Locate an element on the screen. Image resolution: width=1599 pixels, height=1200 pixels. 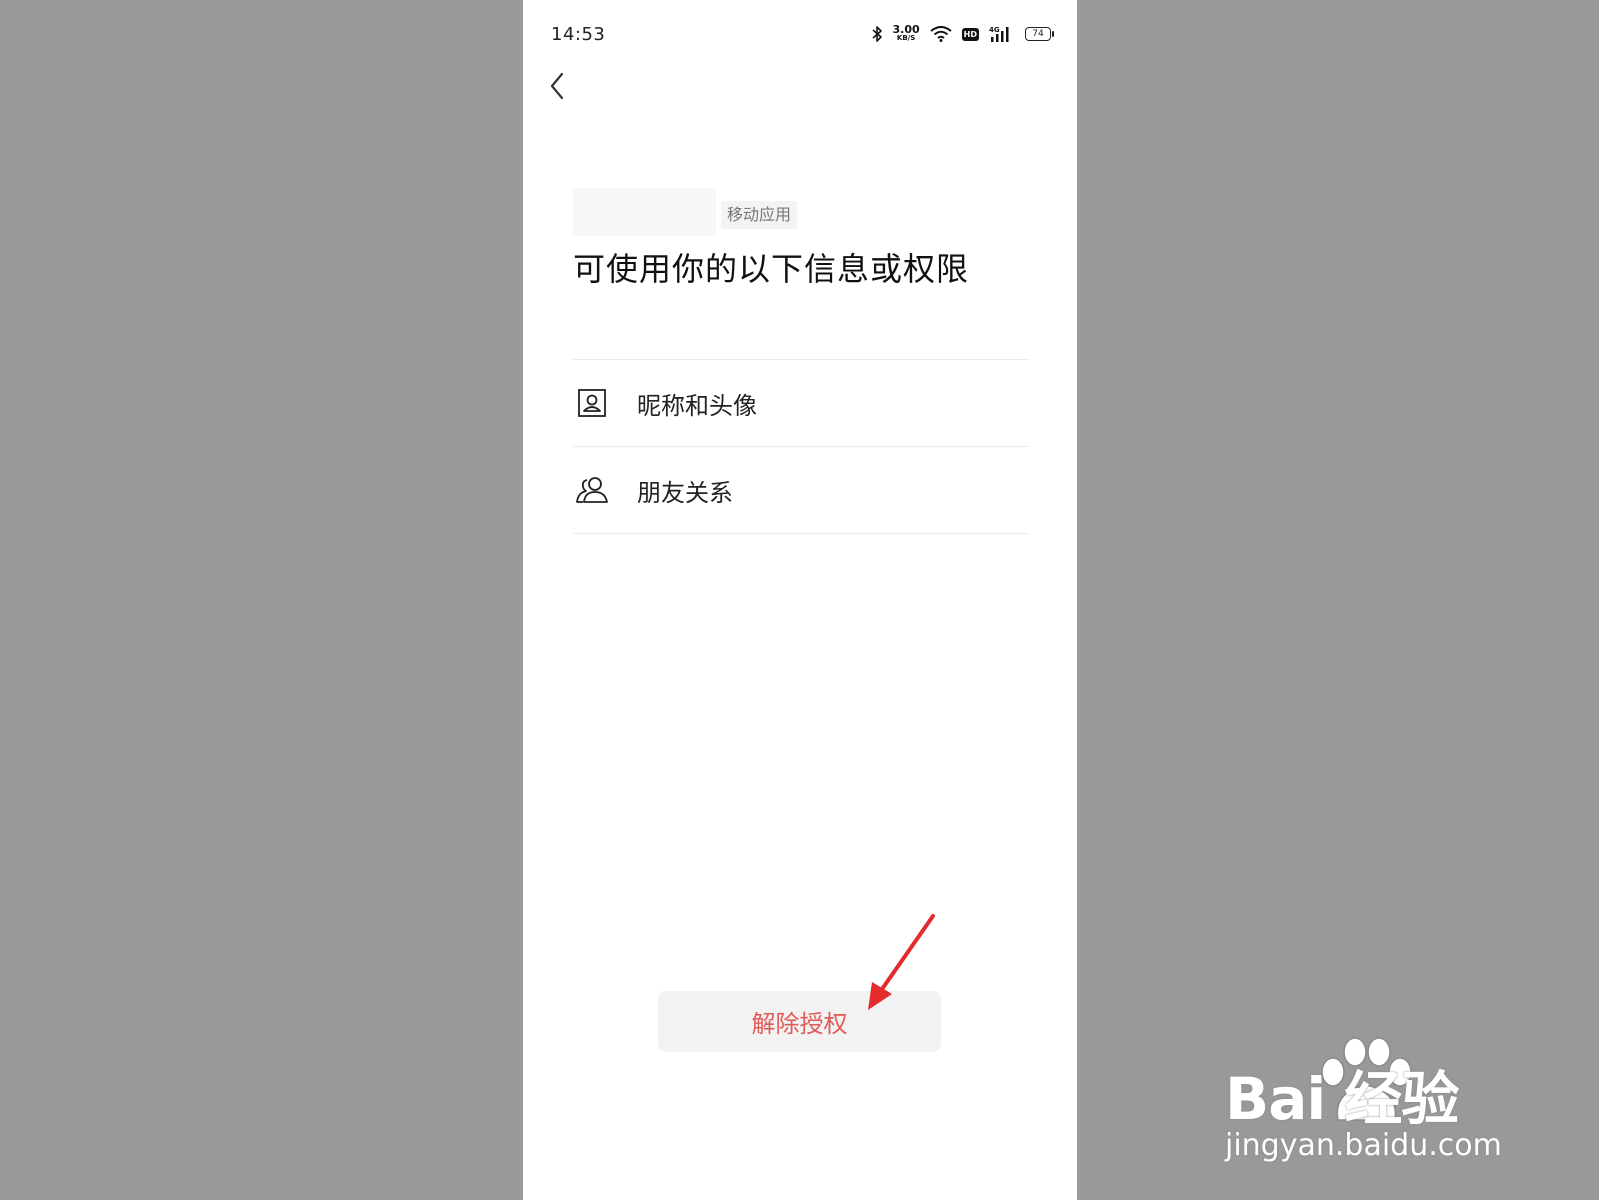
status-icons: 3.00 KB/S HD 4G 74 is located at coordinates (962, 34).